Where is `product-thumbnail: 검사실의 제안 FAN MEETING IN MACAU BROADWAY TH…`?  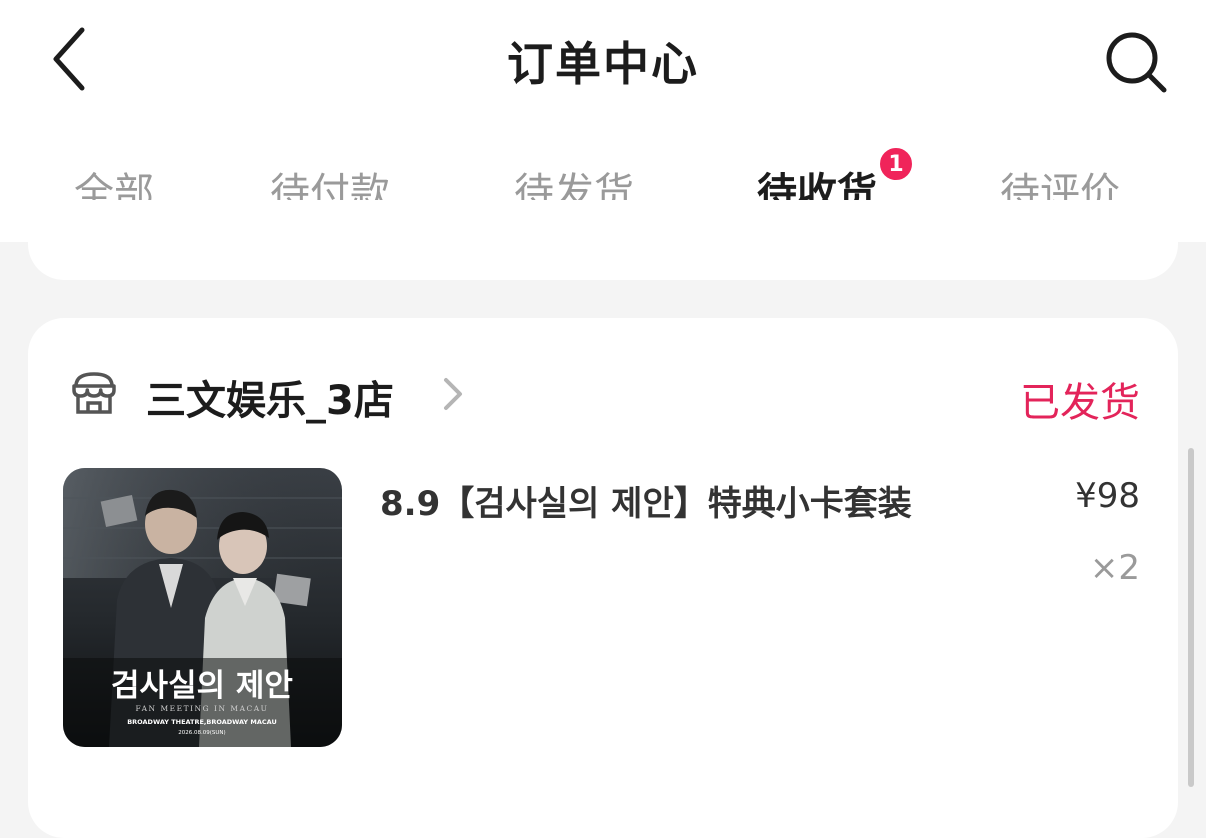 product-thumbnail: 검사실의 제안 FAN MEETING IN MACAU BROADWAY TH… is located at coordinates (202, 607).